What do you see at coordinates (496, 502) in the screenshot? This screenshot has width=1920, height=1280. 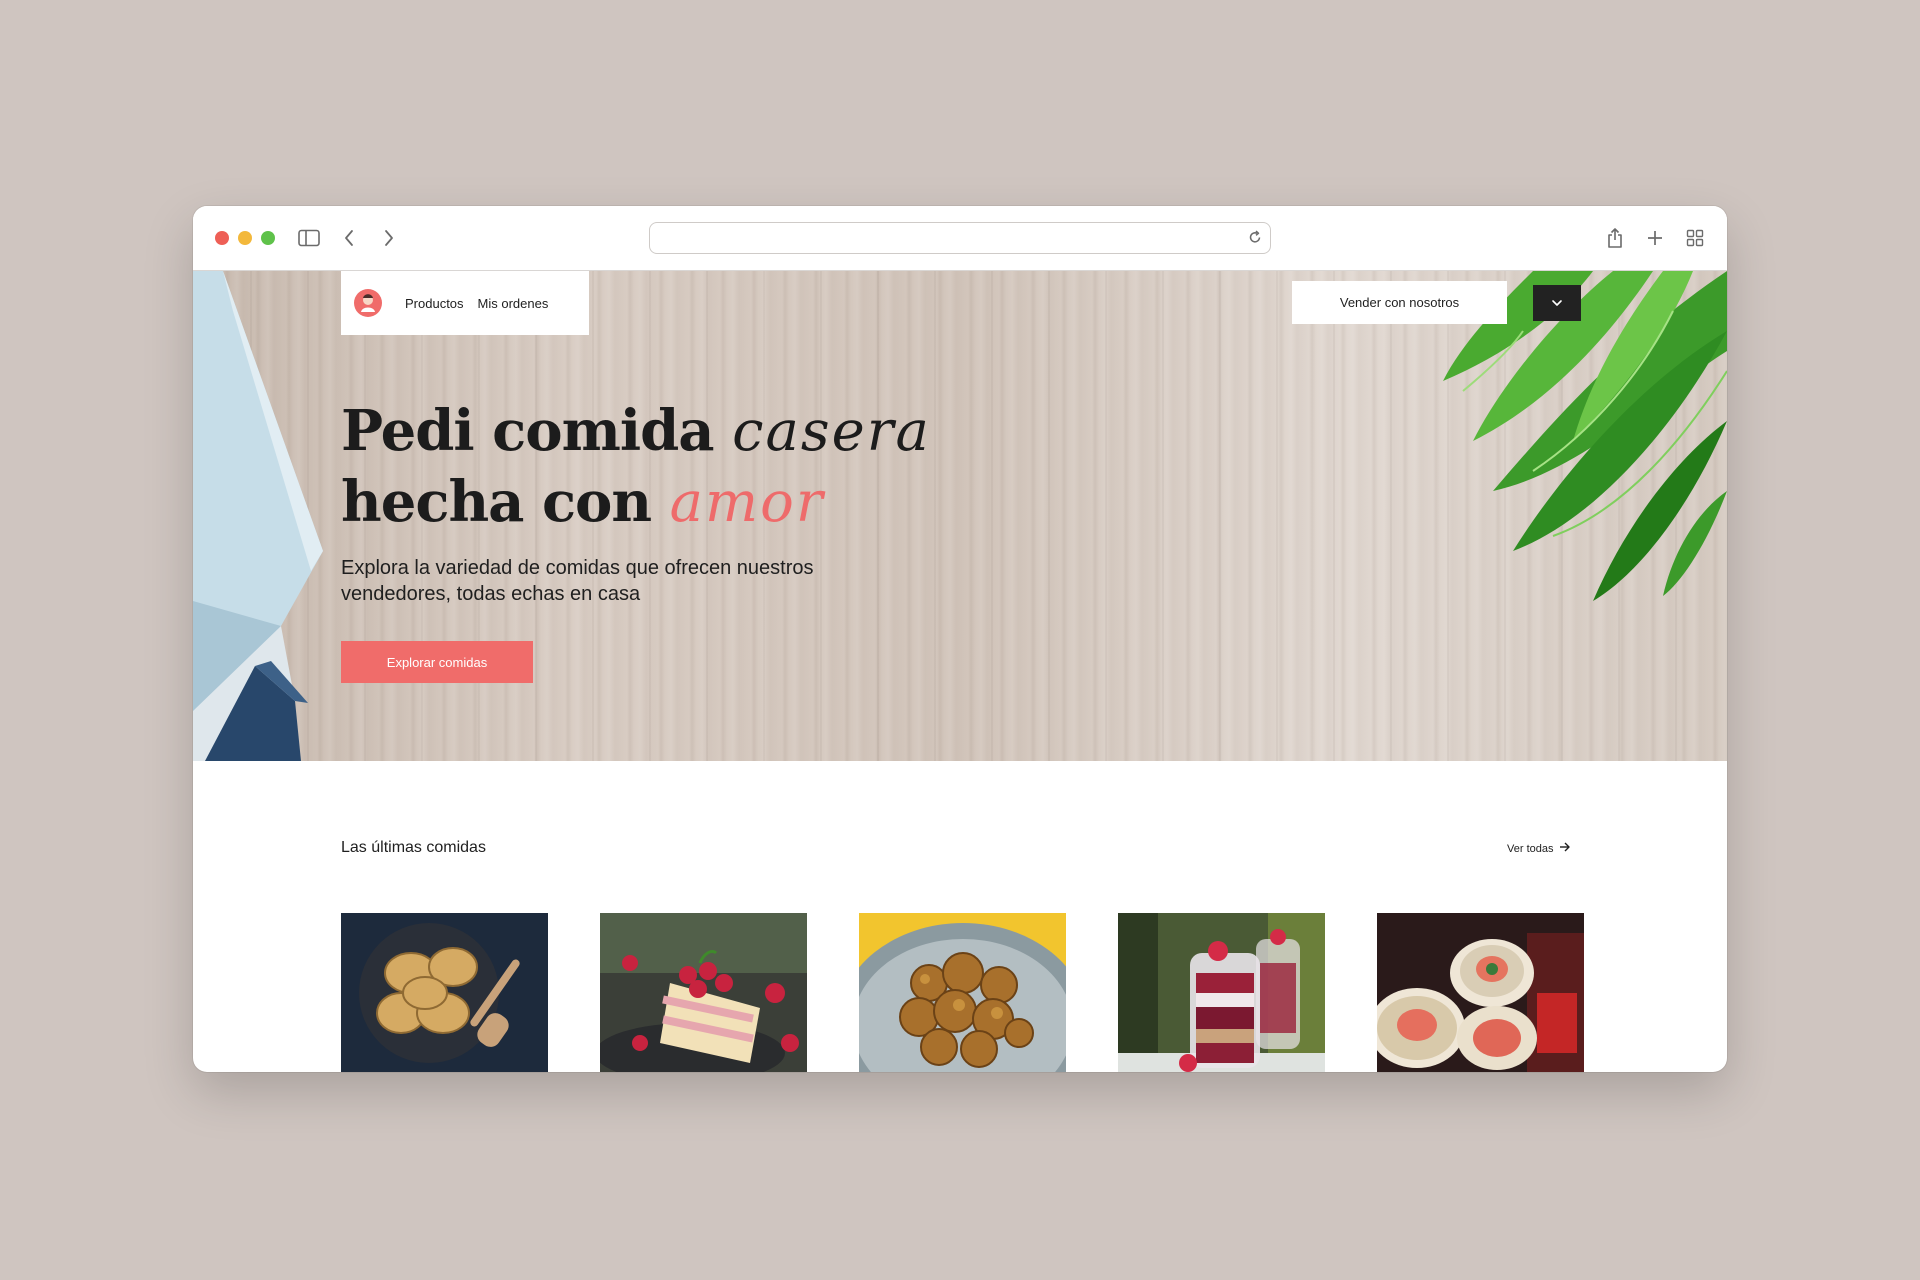 I see `headline-line2: hecha con` at bounding box center [496, 502].